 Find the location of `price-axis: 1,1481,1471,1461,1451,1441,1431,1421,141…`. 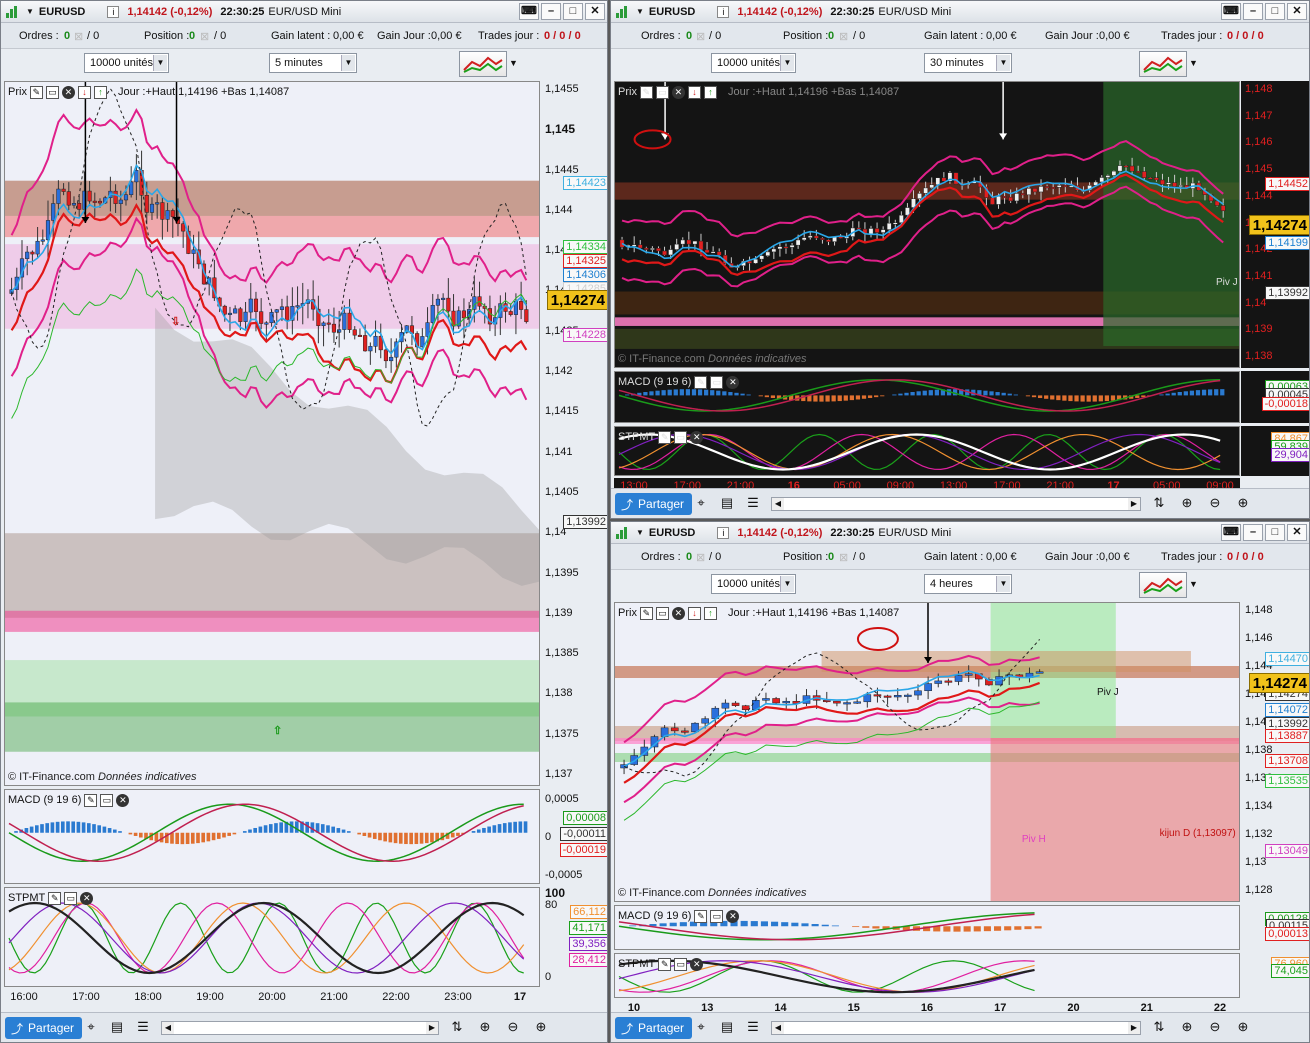

price-axis: 1,1481,1471,1461,1451,1441,1431,1421,141… is located at coordinates (1275, 224).